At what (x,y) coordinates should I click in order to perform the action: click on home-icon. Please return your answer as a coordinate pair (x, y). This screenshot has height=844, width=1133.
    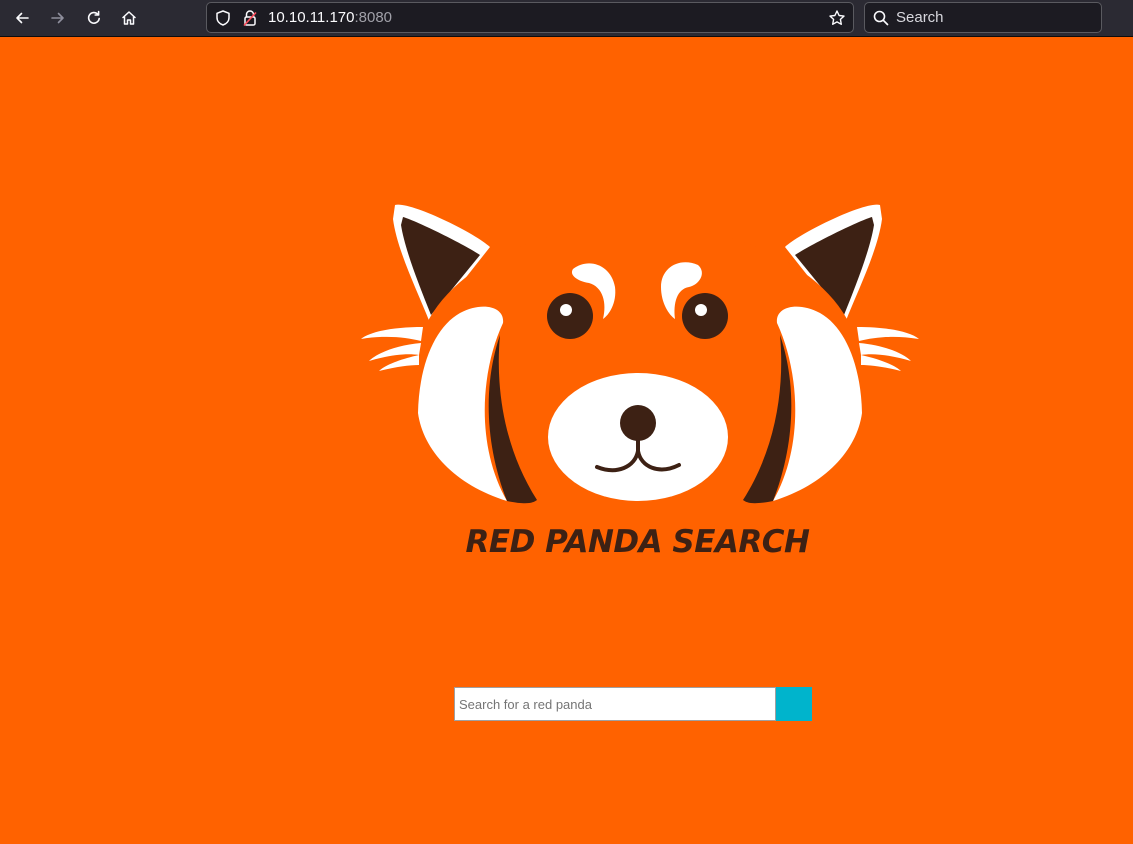
    Looking at the image, I should click on (129, 18).